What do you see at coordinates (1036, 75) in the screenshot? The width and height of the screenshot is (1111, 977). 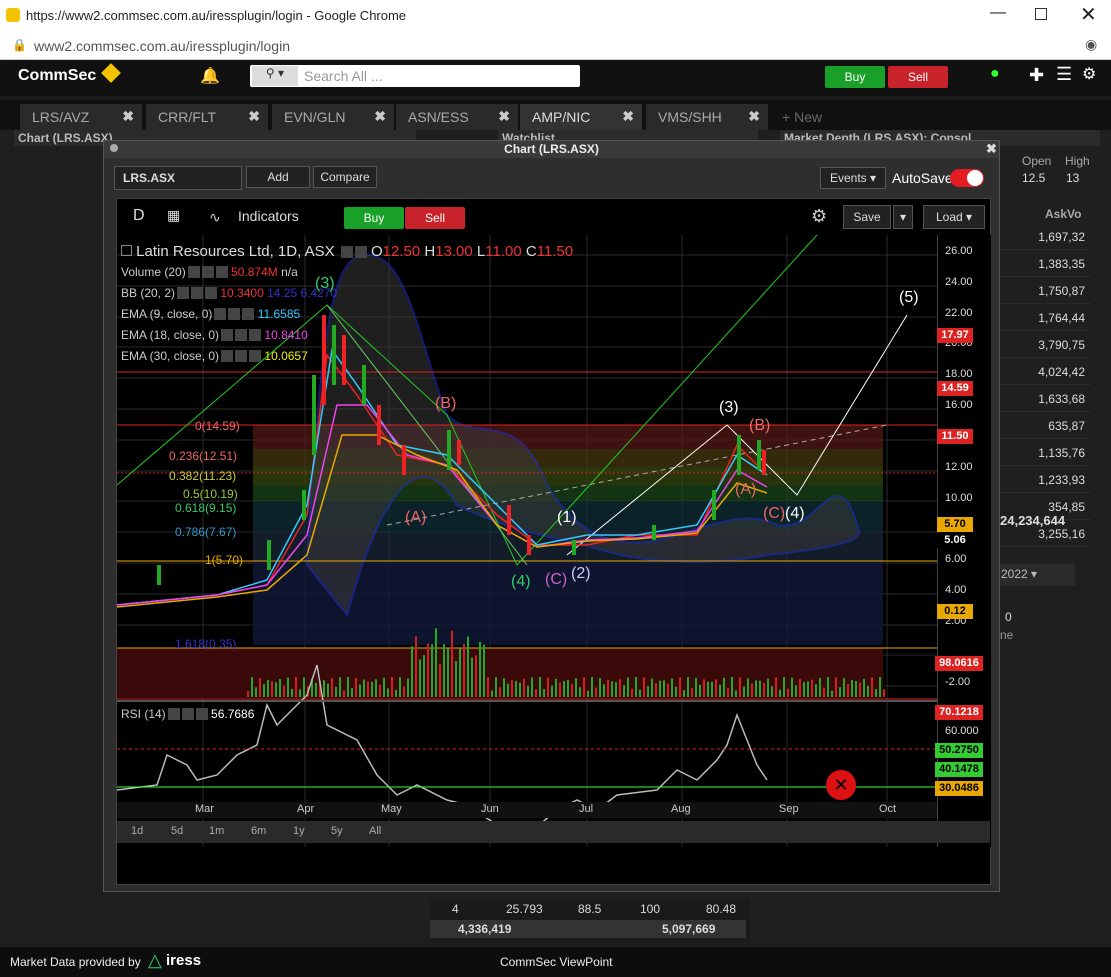 I see `add-icon: ✚` at bounding box center [1036, 75].